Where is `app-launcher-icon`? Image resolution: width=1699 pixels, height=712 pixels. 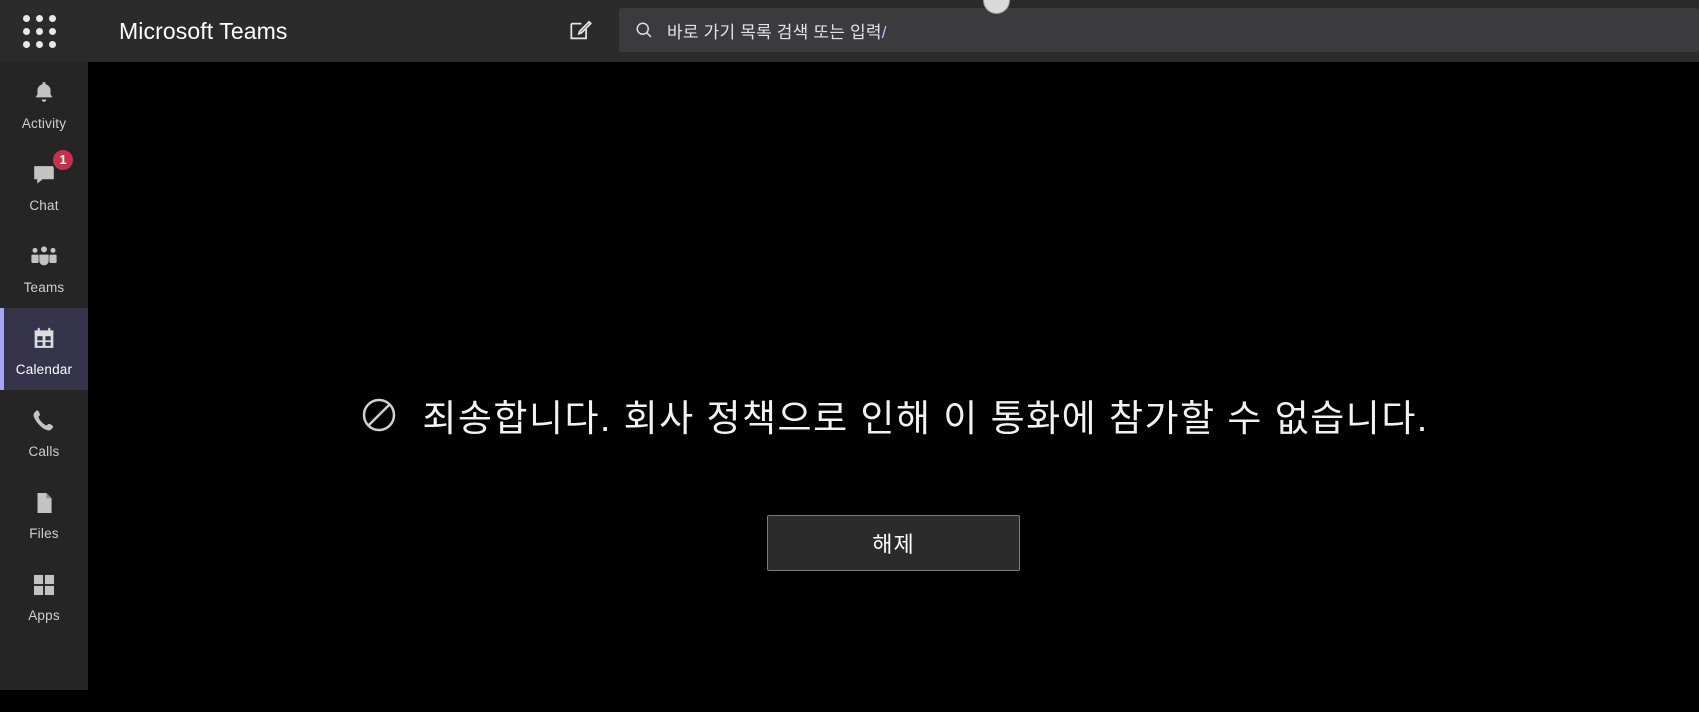 app-launcher-icon is located at coordinates (40, 32).